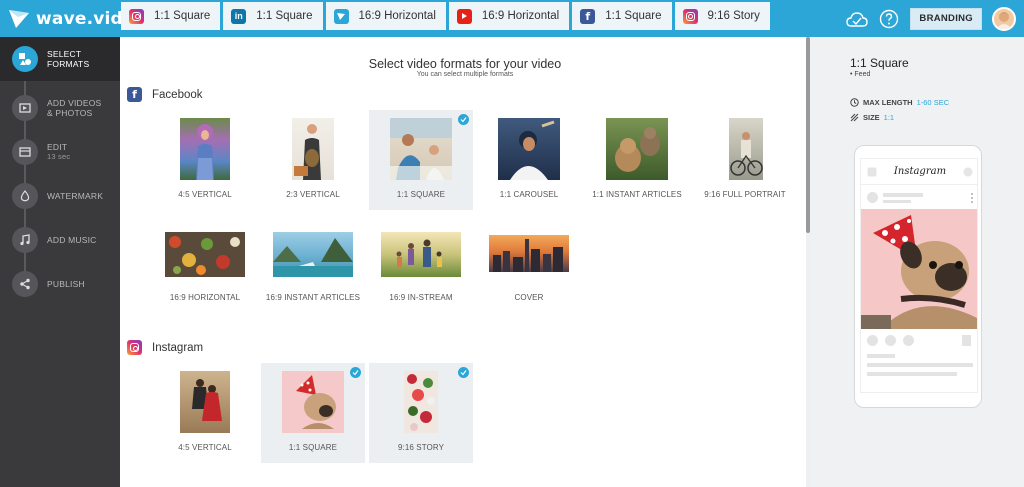  I want to click on format-card-ig-9-16-story: 9:16 STORY, so click(421, 413).